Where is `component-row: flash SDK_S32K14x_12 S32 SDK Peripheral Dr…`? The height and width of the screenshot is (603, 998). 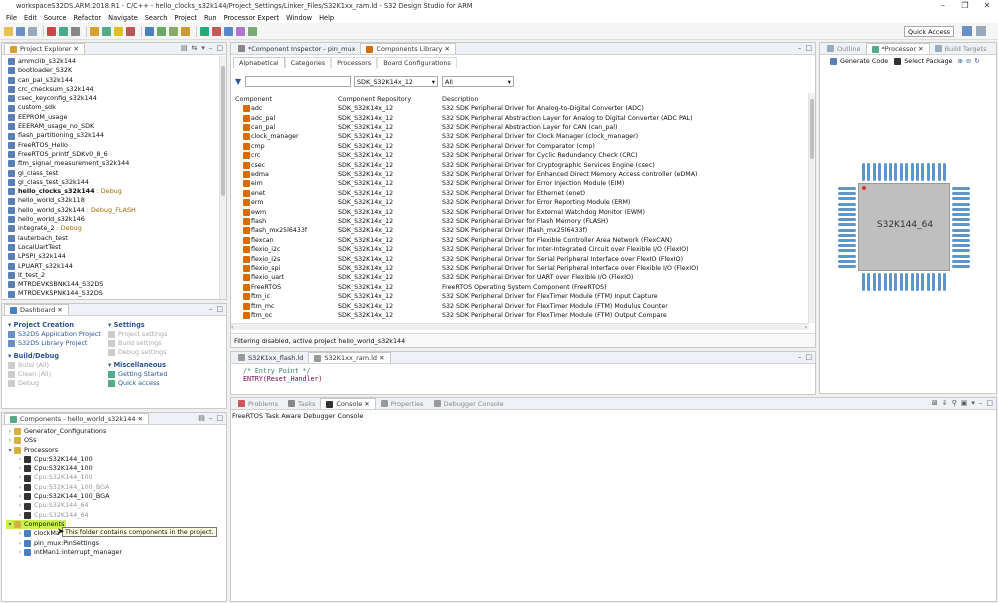
component-row: flash SDK_S32K14x_12 S32 SDK Peripheral Dr… is located at coordinates (520, 221).